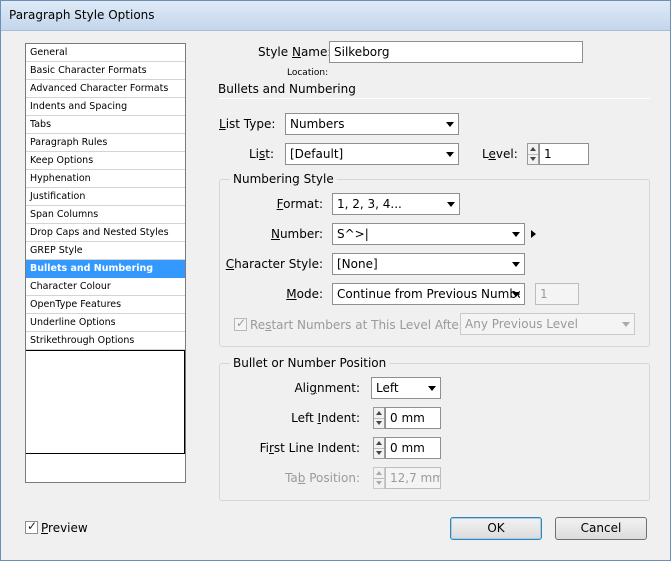 Image resolution: width=671 pixels, height=561 pixels. What do you see at coordinates (533, 154) in the screenshot?
I see `level-stepper` at bounding box center [533, 154].